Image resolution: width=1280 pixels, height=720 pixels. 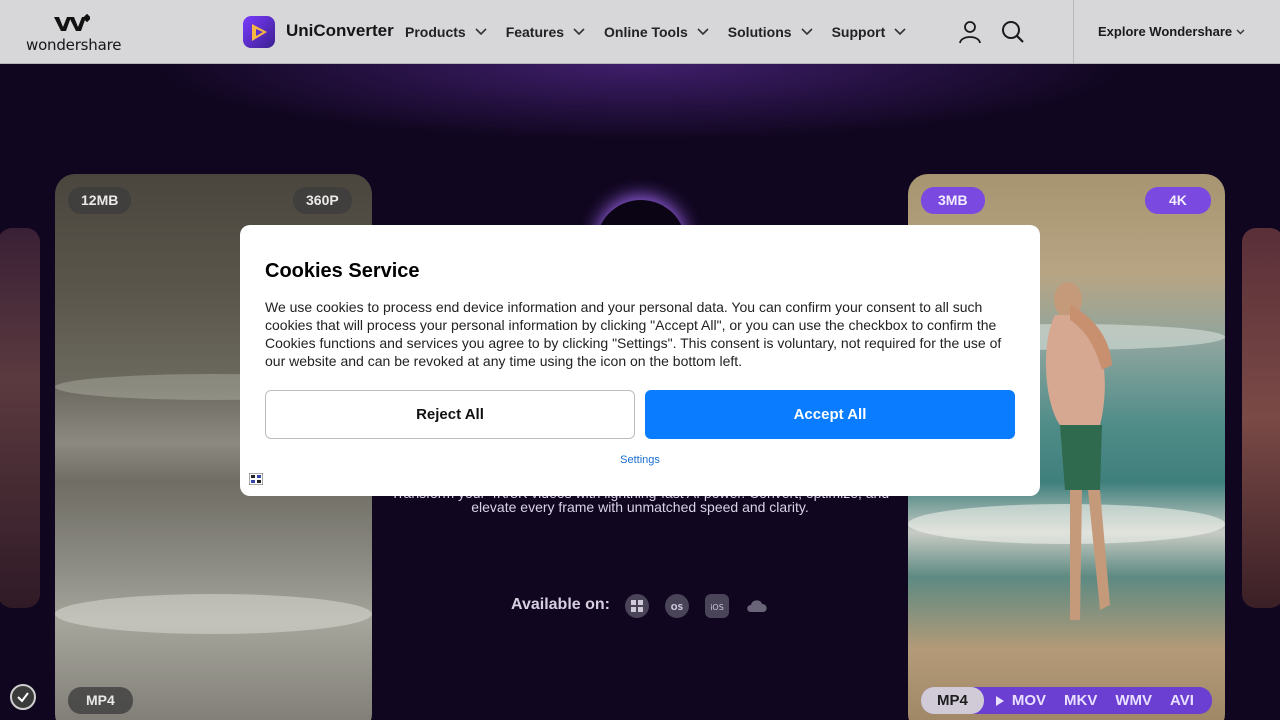 I want to click on available-on-label: Available on:, so click(x=560, y=604).